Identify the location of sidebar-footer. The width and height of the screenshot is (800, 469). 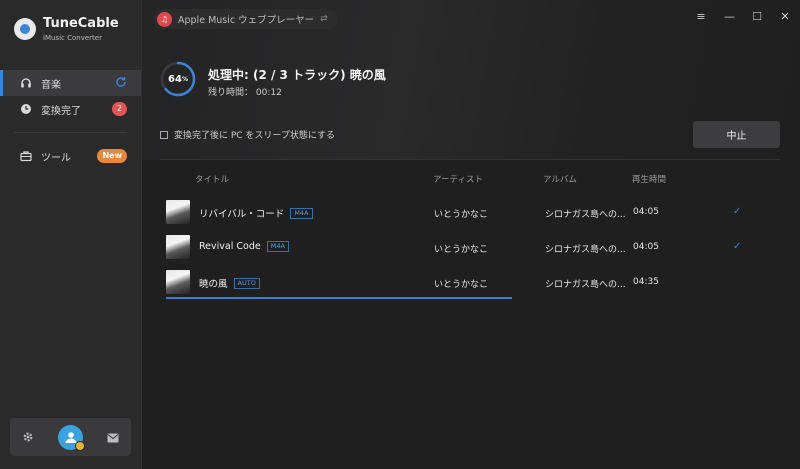
(70, 437).